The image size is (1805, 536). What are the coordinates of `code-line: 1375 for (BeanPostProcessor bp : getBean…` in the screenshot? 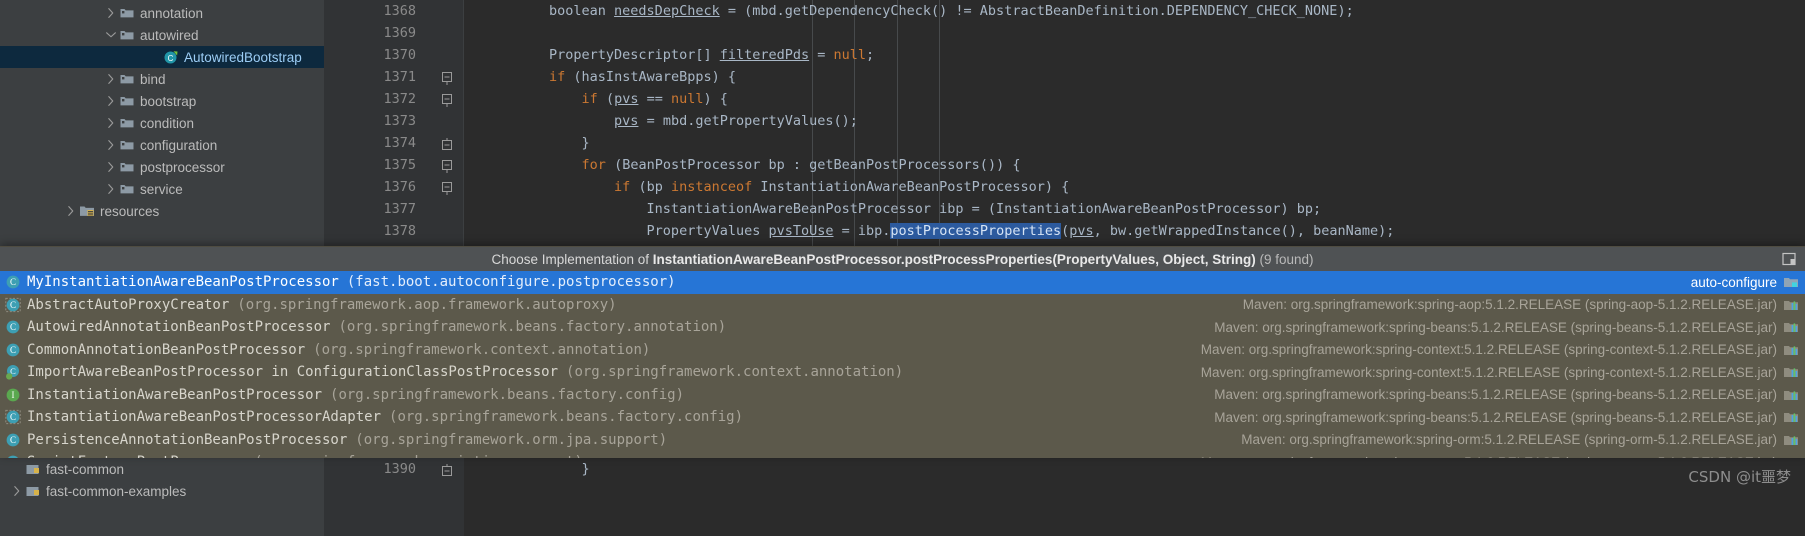 It's located at (1064, 165).